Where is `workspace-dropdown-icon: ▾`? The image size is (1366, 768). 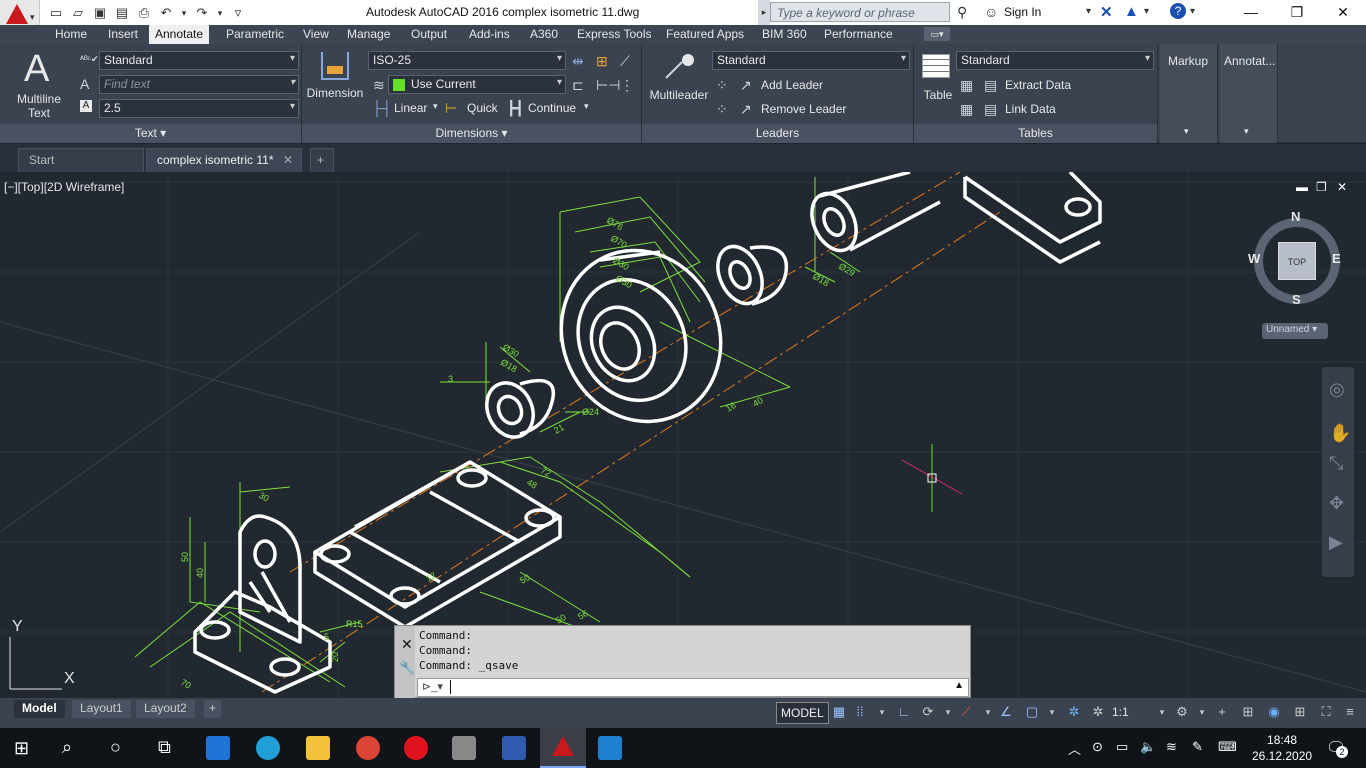 workspace-dropdown-icon: ▾ is located at coordinates (1202, 712).